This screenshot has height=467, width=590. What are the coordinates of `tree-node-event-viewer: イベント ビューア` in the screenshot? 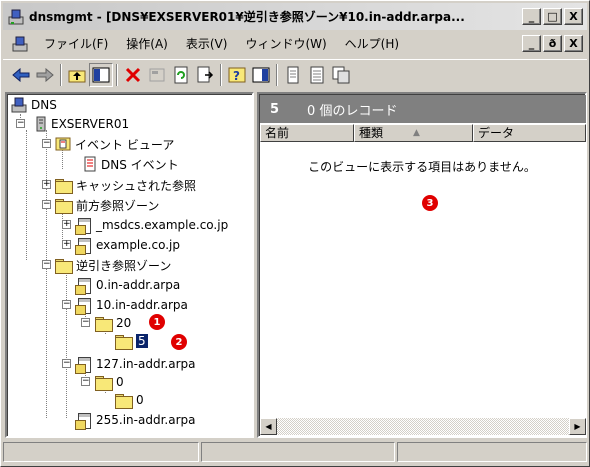 It's located at (114, 144).